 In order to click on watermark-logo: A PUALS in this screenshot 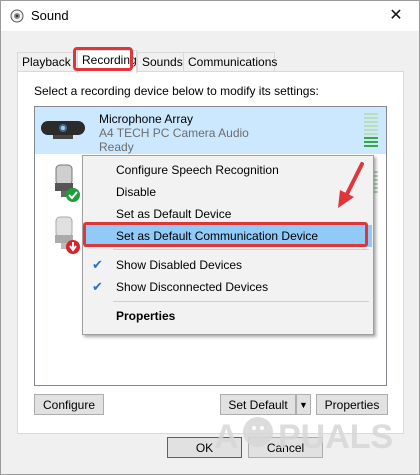, I will do `click(306, 426)`.